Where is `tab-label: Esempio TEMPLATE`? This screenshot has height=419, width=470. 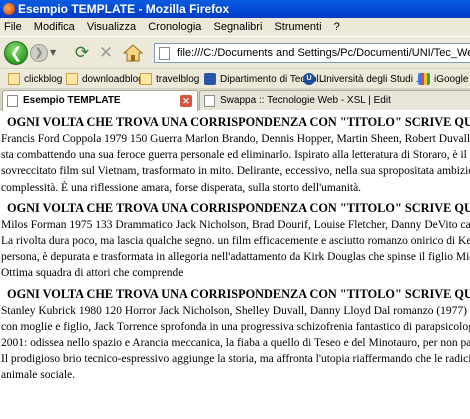 tab-label: Esempio TEMPLATE is located at coordinates (72, 100).